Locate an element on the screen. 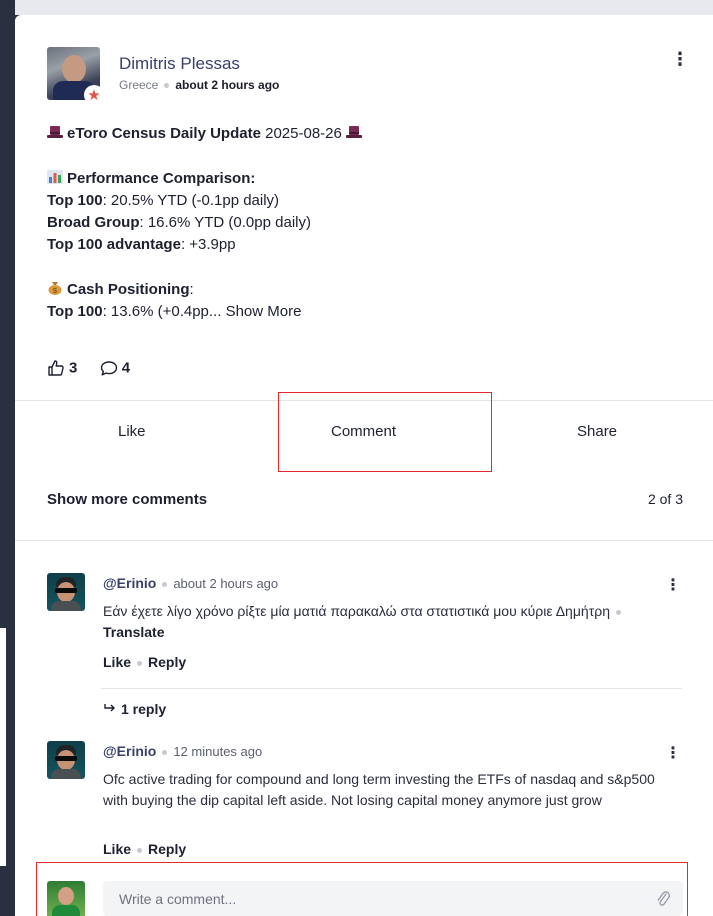 This screenshot has width=713, height=916. like-button: Like is located at coordinates (132, 431).